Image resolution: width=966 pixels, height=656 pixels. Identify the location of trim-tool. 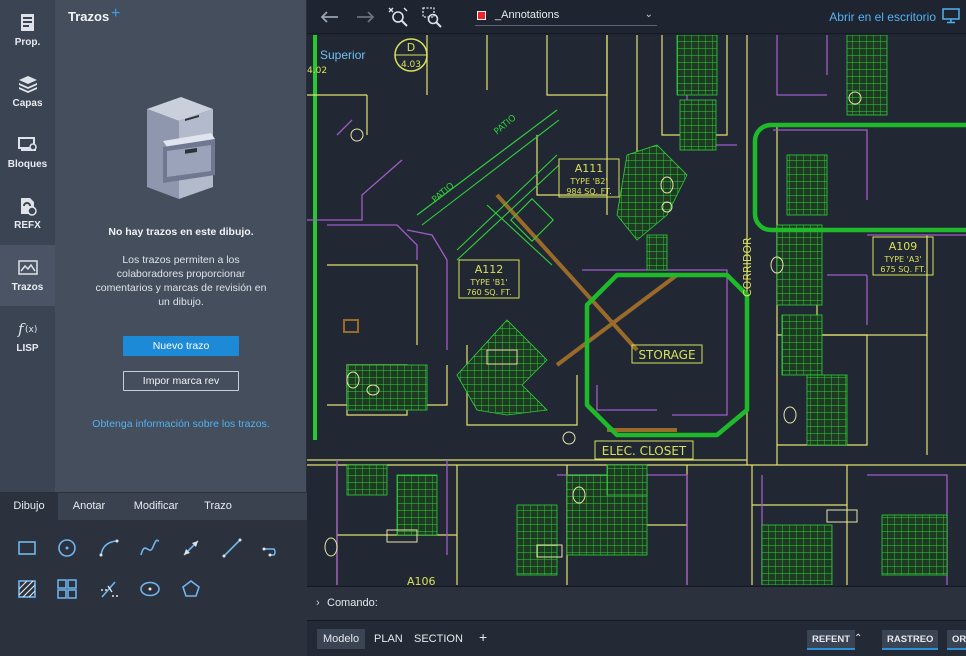
(109, 589).